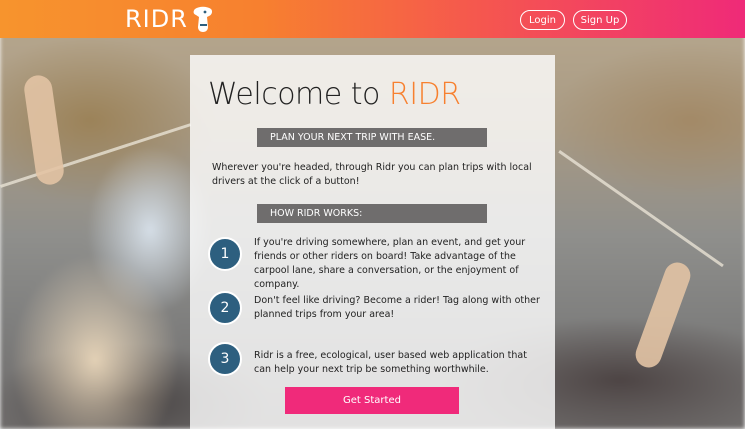  What do you see at coordinates (372, 137) in the screenshot?
I see `plan-section-heading: PLAN YOUR NEXT TRIP WITH EASE.` at bounding box center [372, 137].